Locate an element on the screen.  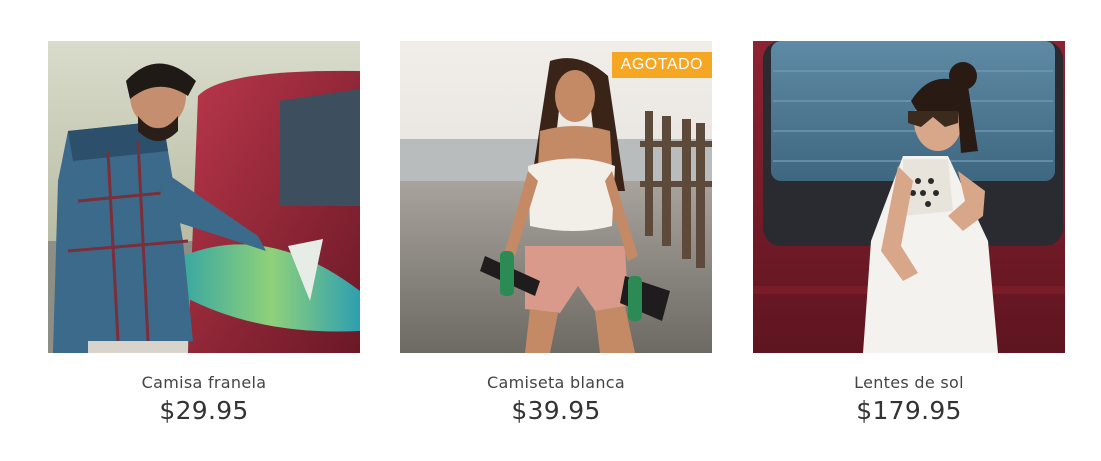
product-price: $39.95 is located at coordinates (556, 410).